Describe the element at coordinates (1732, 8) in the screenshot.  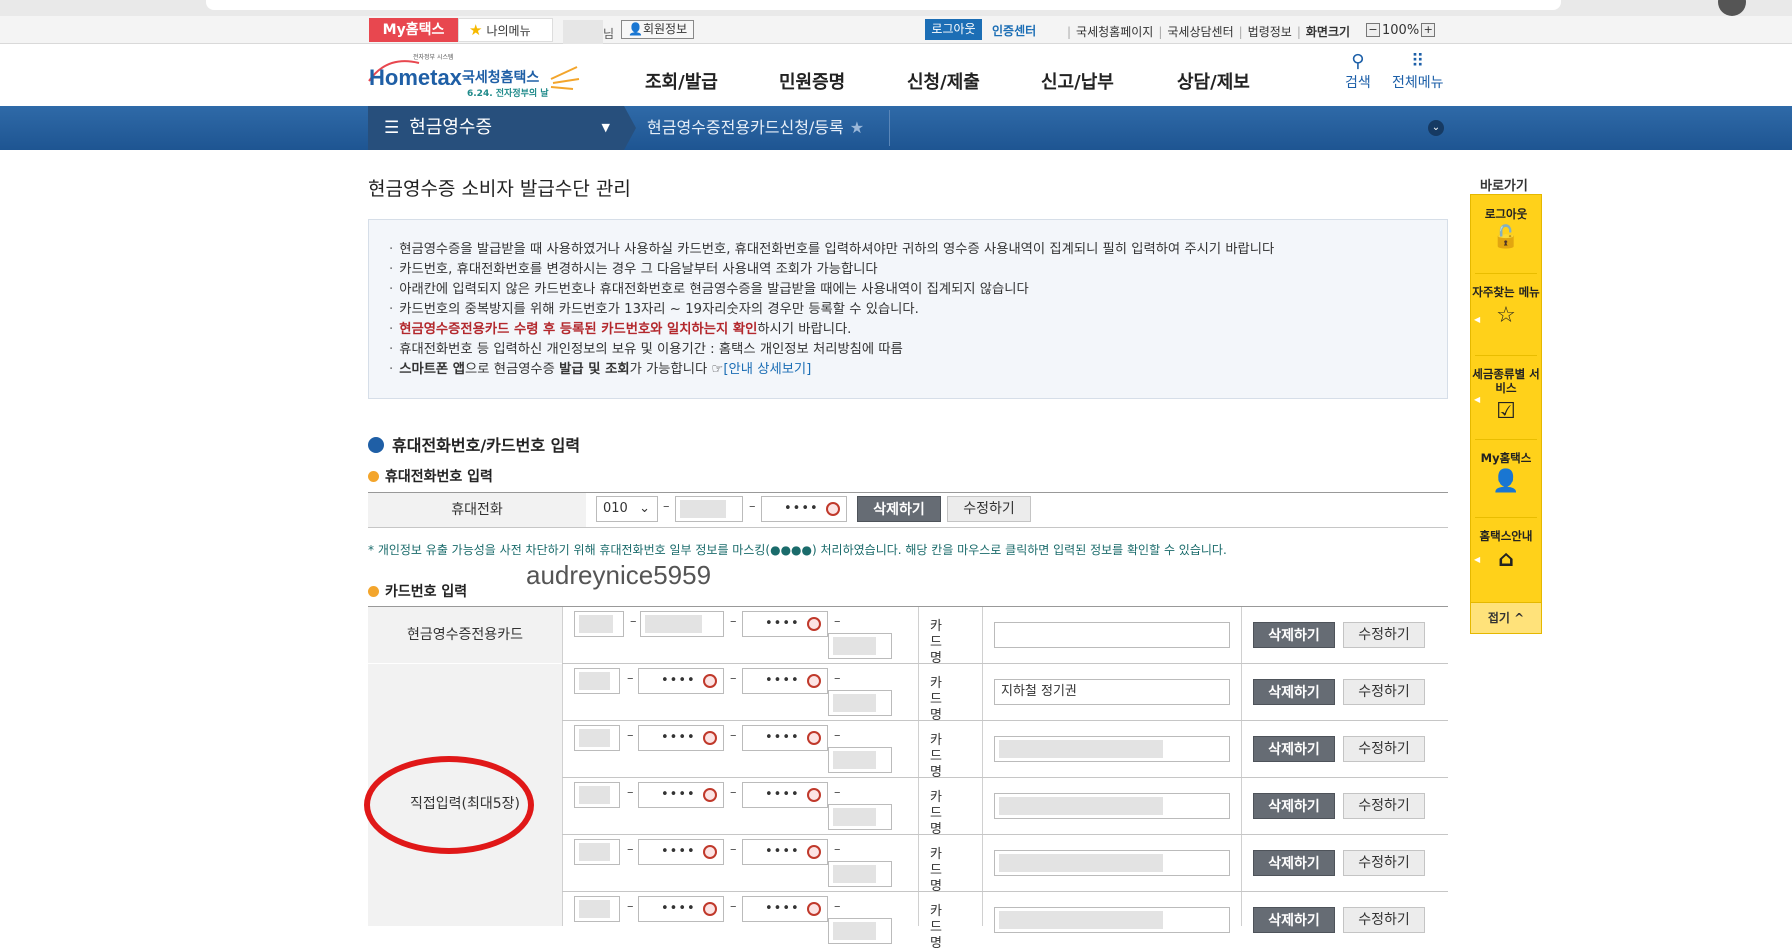
I see `browser-profile-icon` at that location.